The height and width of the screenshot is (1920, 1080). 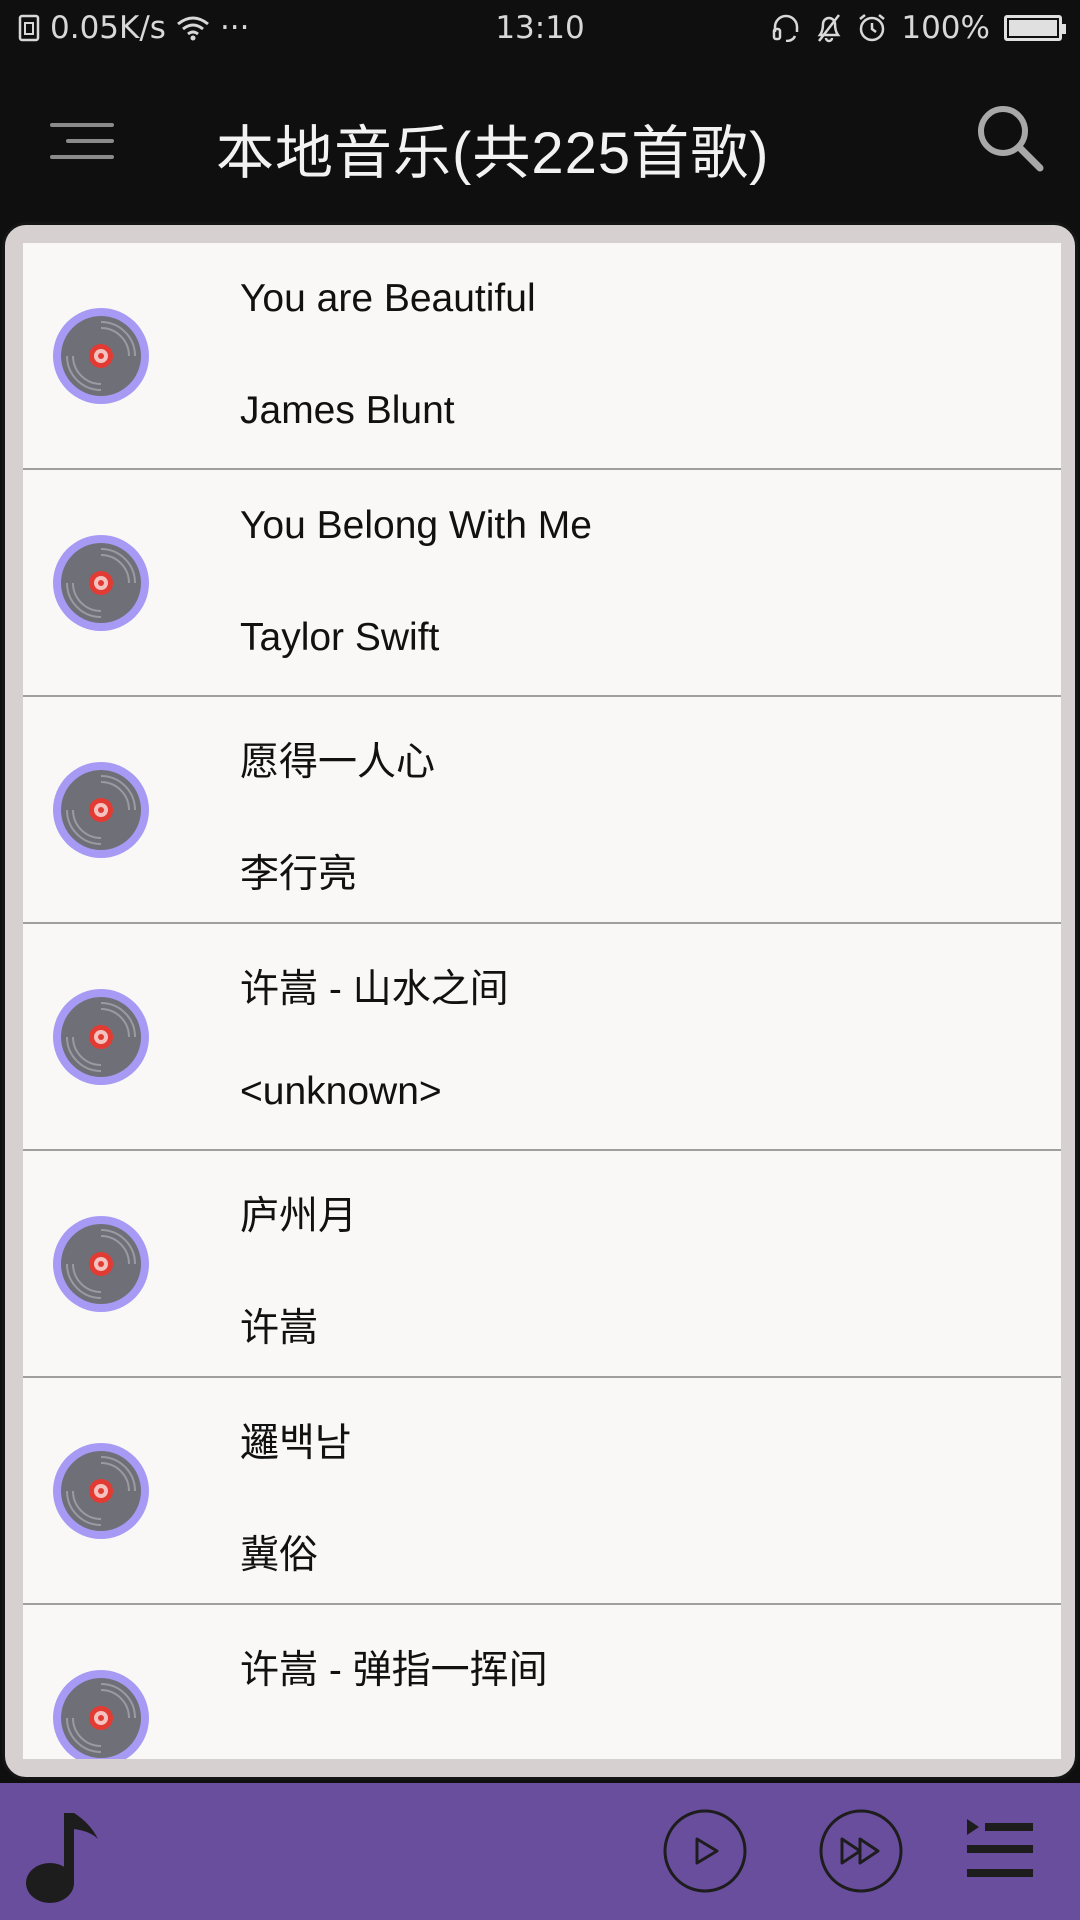 What do you see at coordinates (542, 810) in the screenshot?
I see `song-row: 愿得一人心 李行亮` at bounding box center [542, 810].